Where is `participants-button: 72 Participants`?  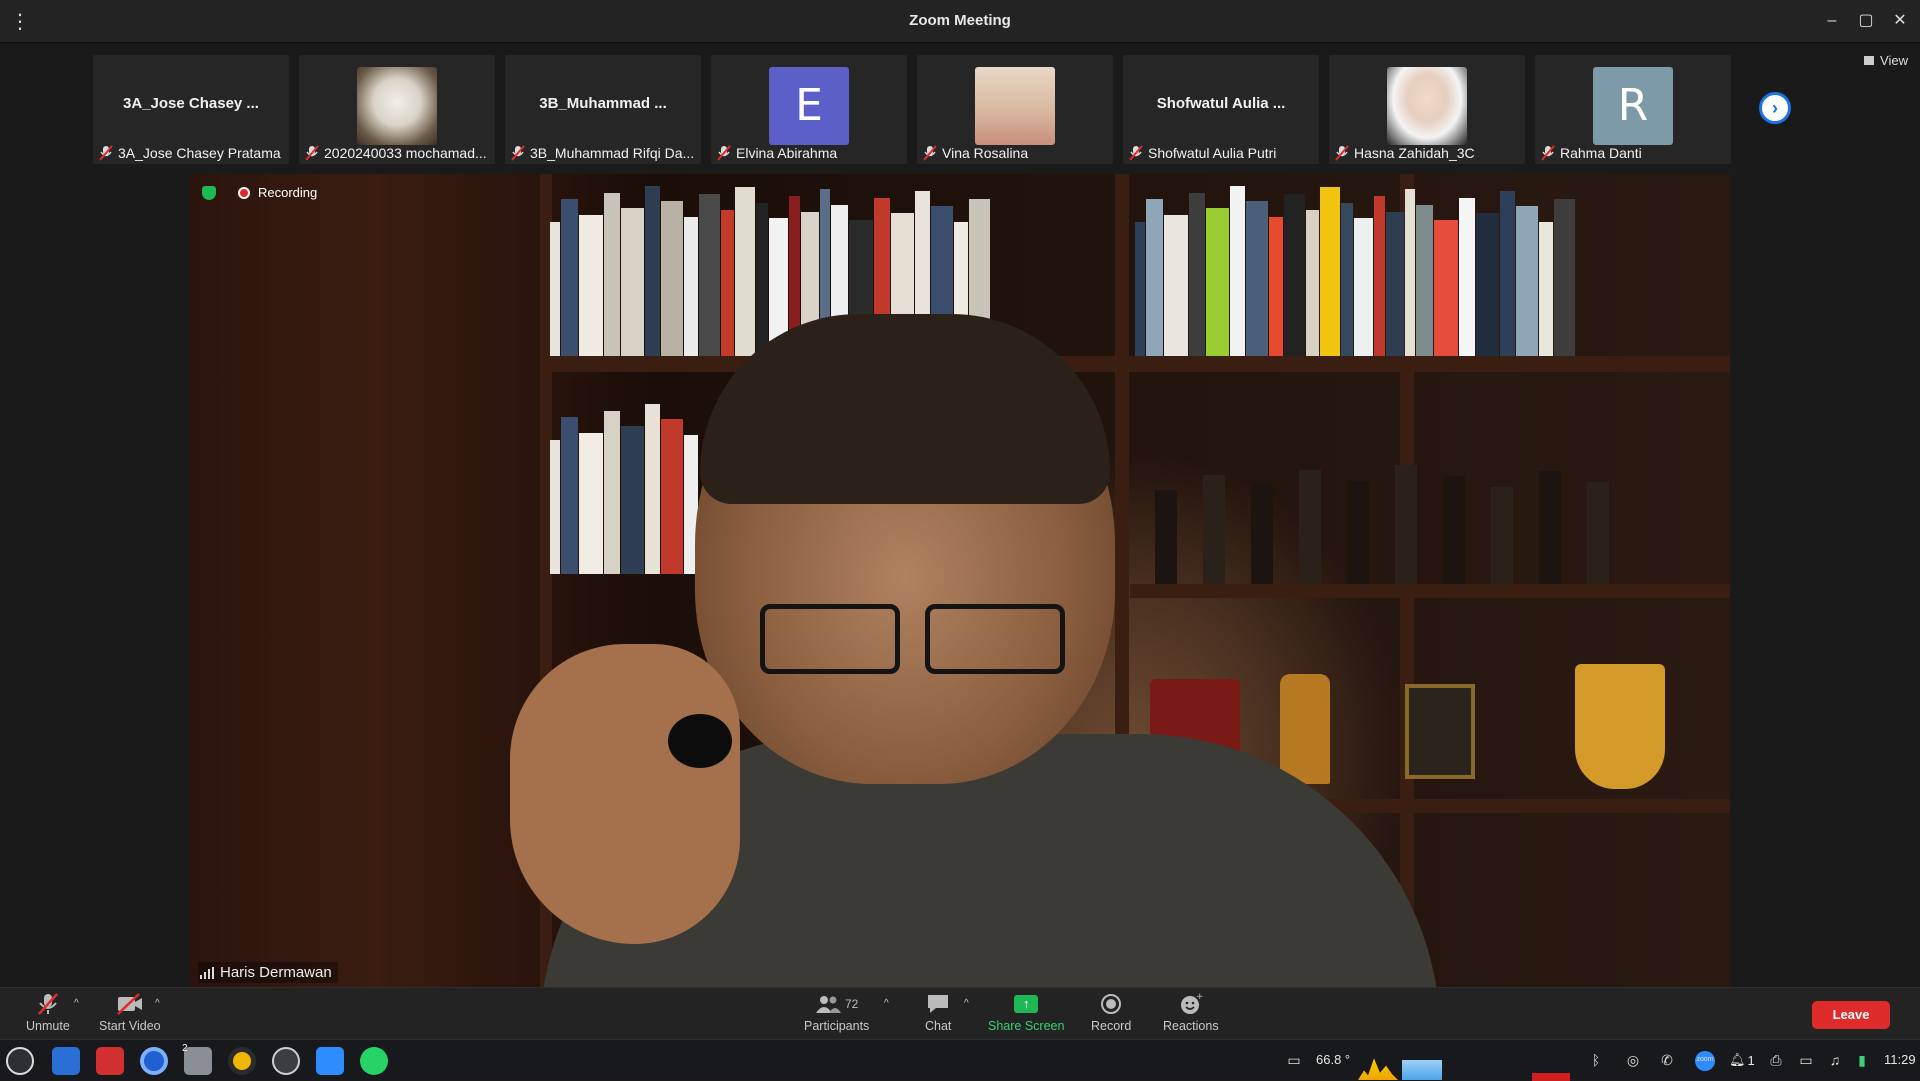 participants-button: 72 Participants is located at coordinates (836, 1012).